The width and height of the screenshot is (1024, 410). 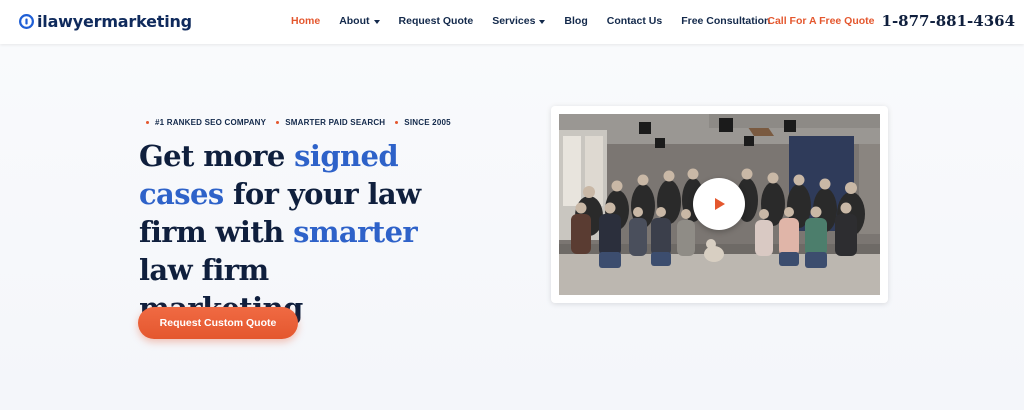 I want to click on nav-services-label: Services, so click(x=514, y=21).